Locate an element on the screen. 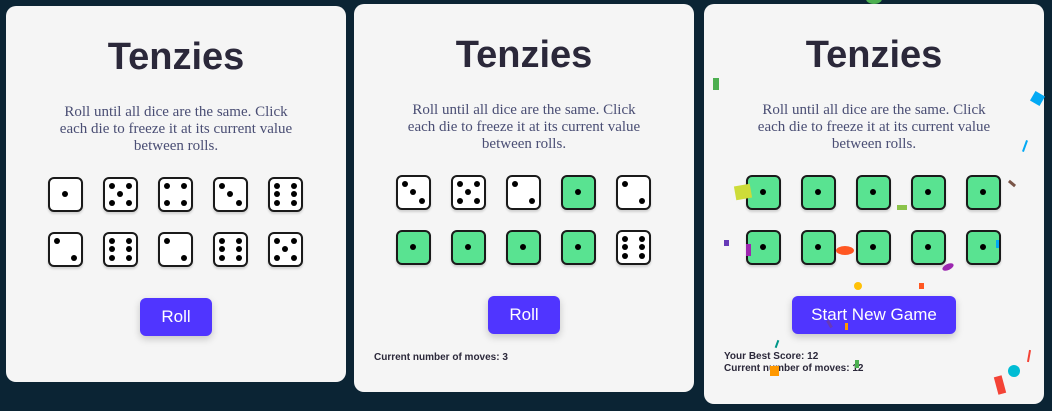 Image resolution: width=1052 pixels, height=411 pixels. current-moves-count: Current number of moves: 3 is located at coordinates (441, 357).